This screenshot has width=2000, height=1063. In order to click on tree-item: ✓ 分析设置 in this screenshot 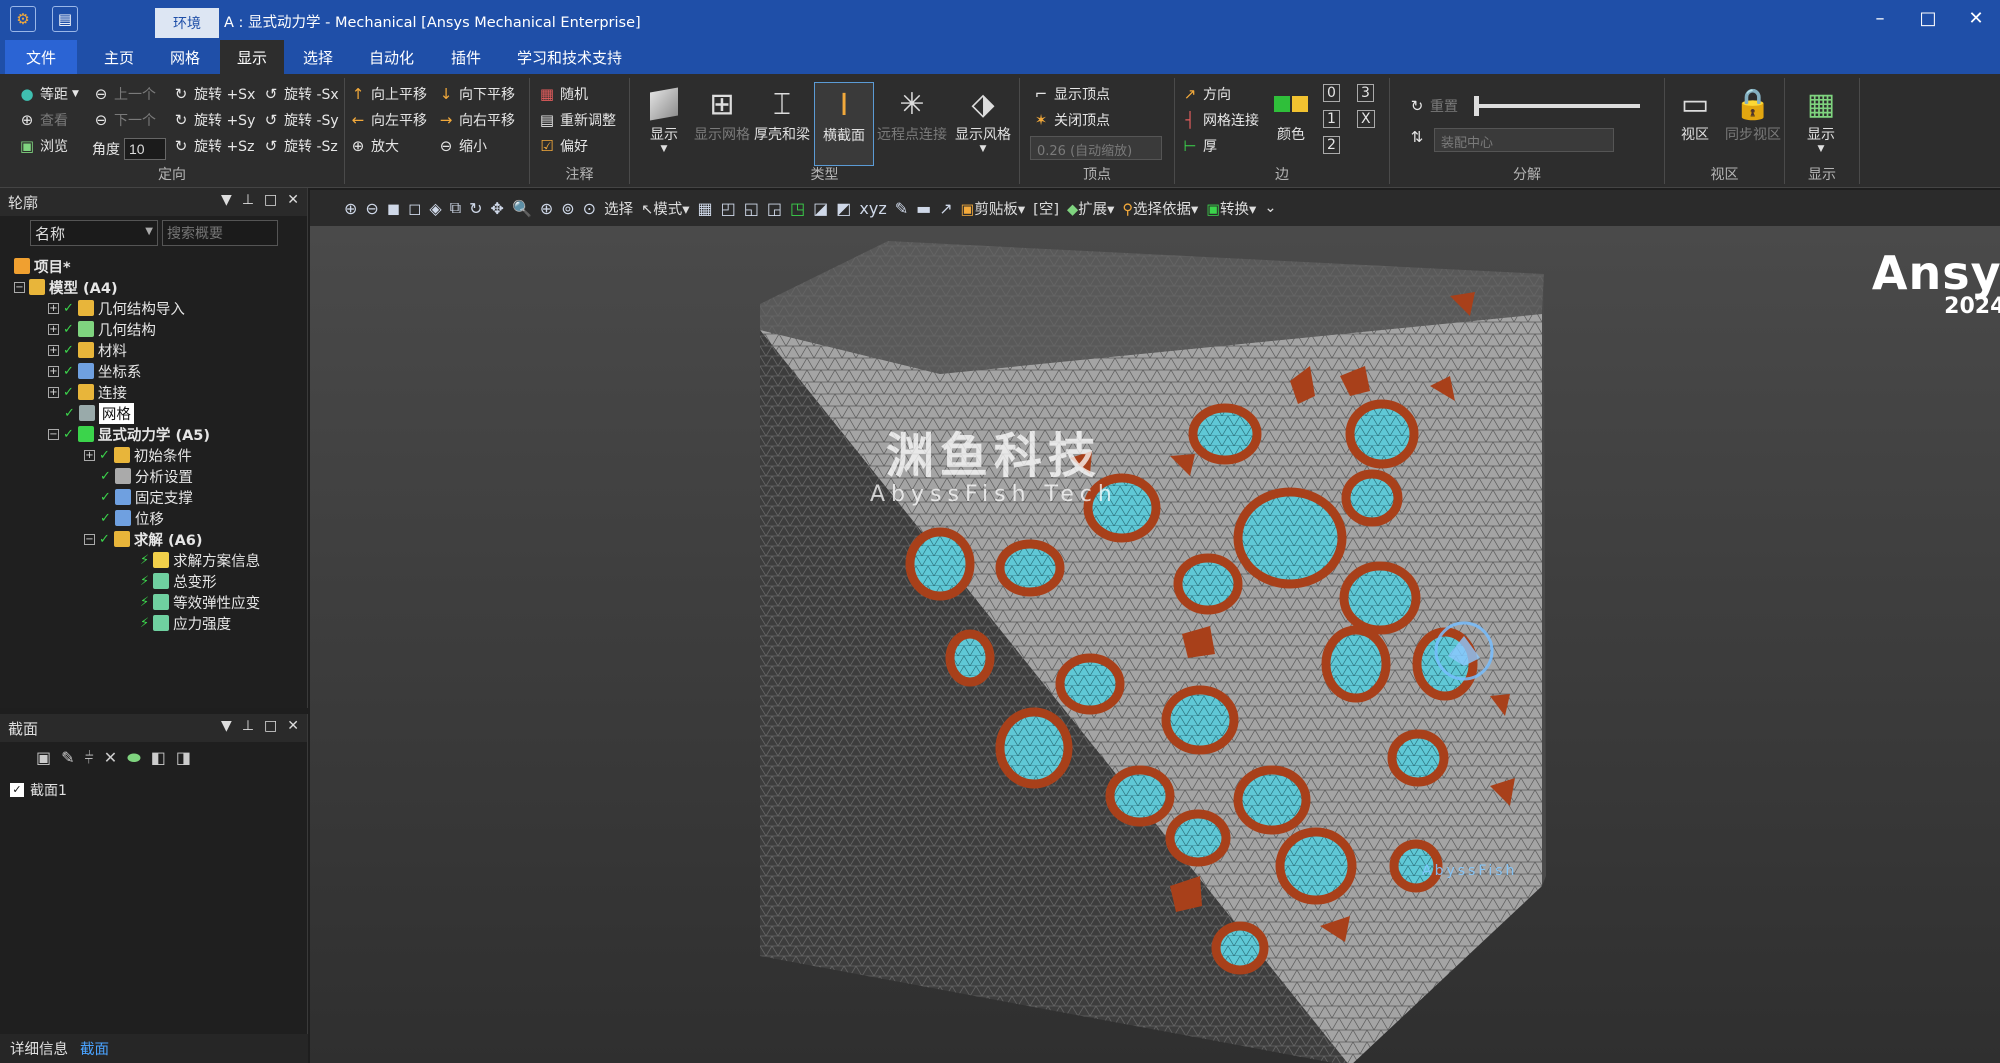, I will do `click(146, 476)`.